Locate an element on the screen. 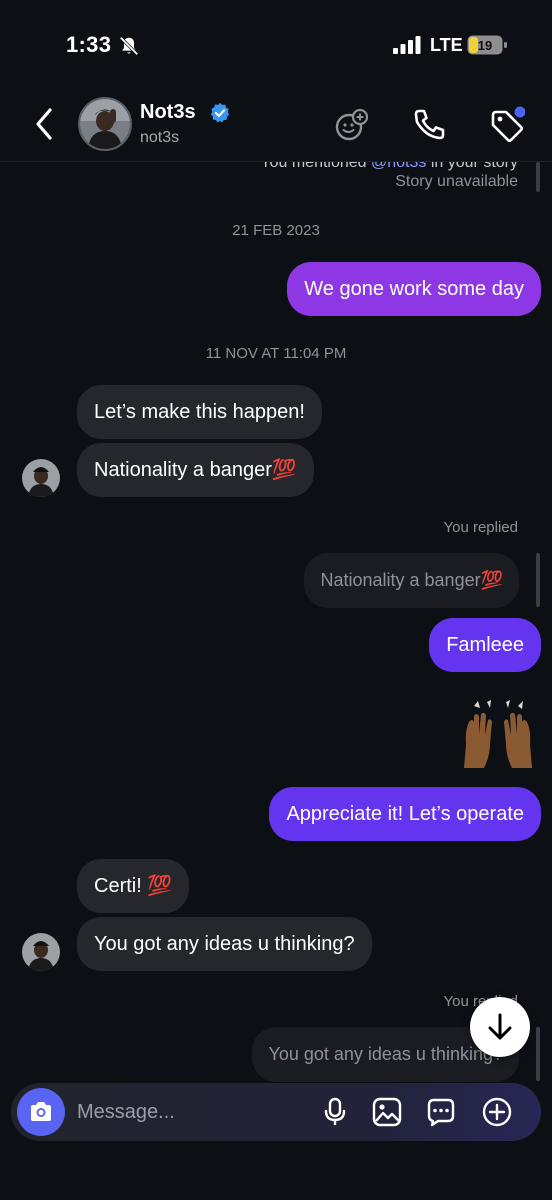  sticker-icon is located at coordinates (441, 1112).